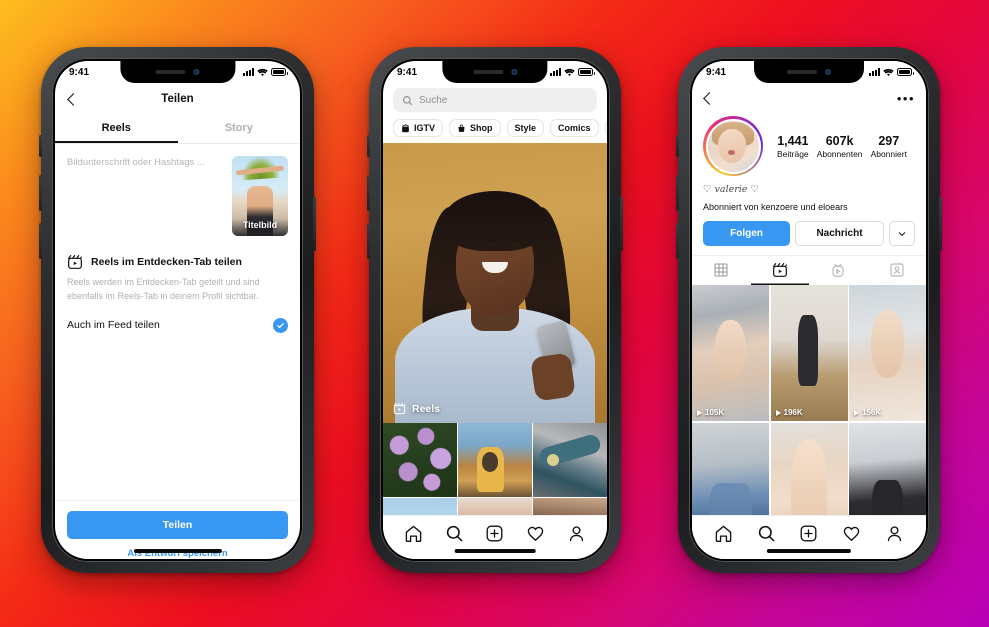 Image resolution: width=989 pixels, height=627 pixels. I want to click on chip-style: Style, so click(525, 128).